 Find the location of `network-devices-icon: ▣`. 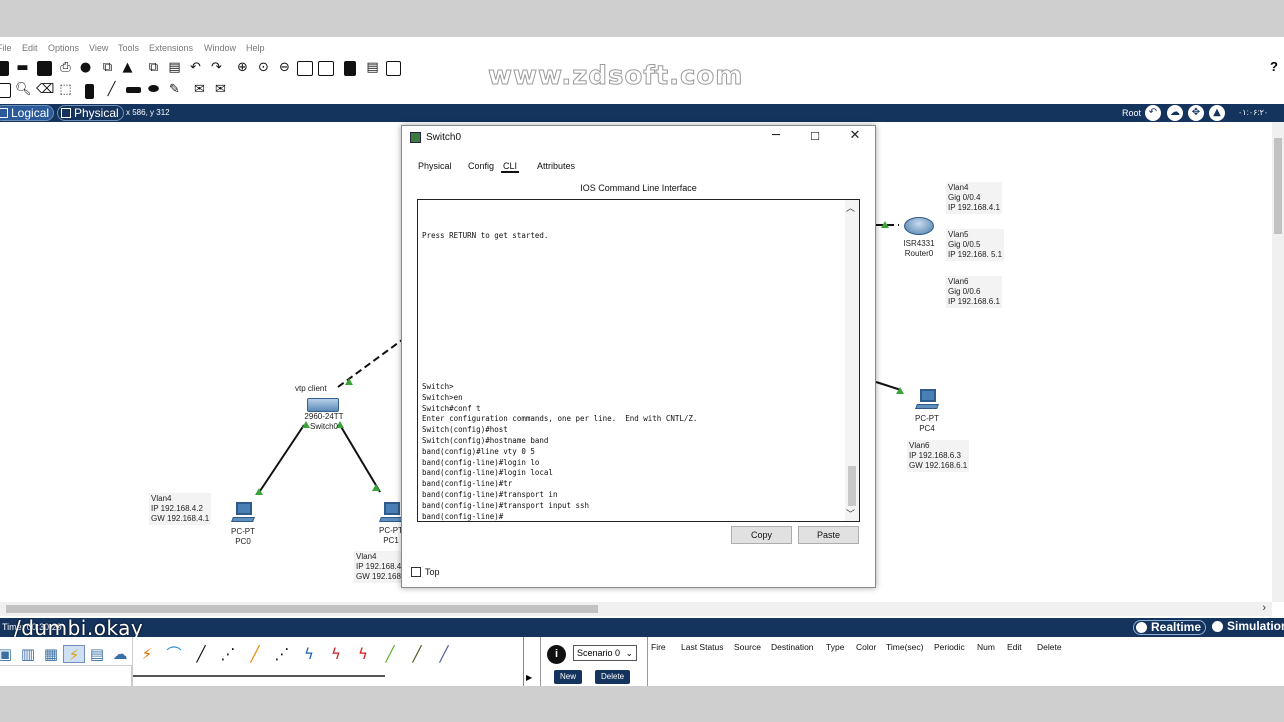

network-devices-icon: ▣ is located at coordinates (8, 654).